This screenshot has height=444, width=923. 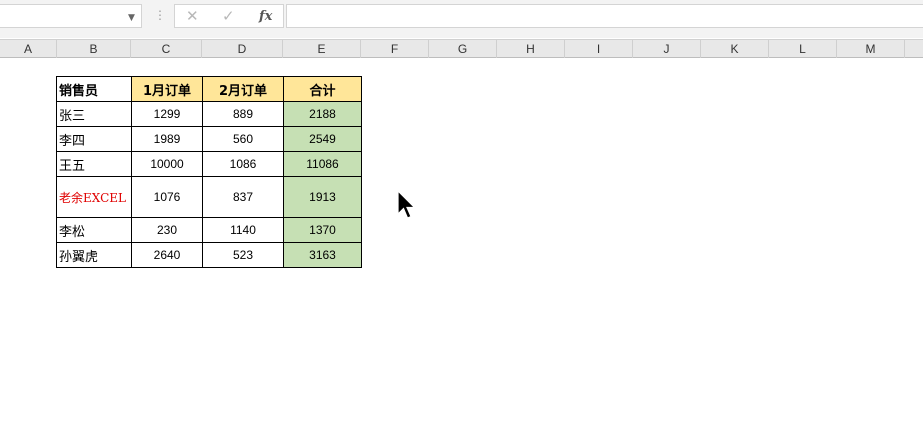 What do you see at coordinates (94, 164) in the screenshot?
I see `cell-salesperson: 王五` at bounding box center [94, 164].